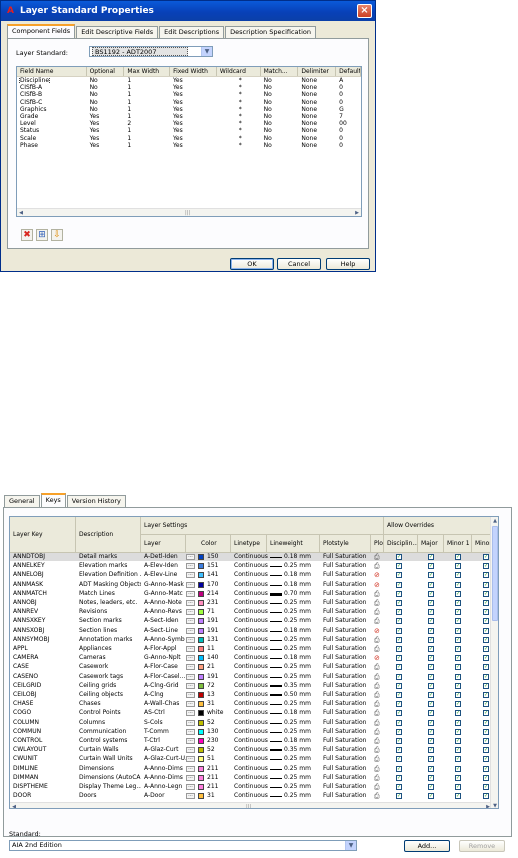  I want to click on description-cell: Detail marks, so click(110, 557).